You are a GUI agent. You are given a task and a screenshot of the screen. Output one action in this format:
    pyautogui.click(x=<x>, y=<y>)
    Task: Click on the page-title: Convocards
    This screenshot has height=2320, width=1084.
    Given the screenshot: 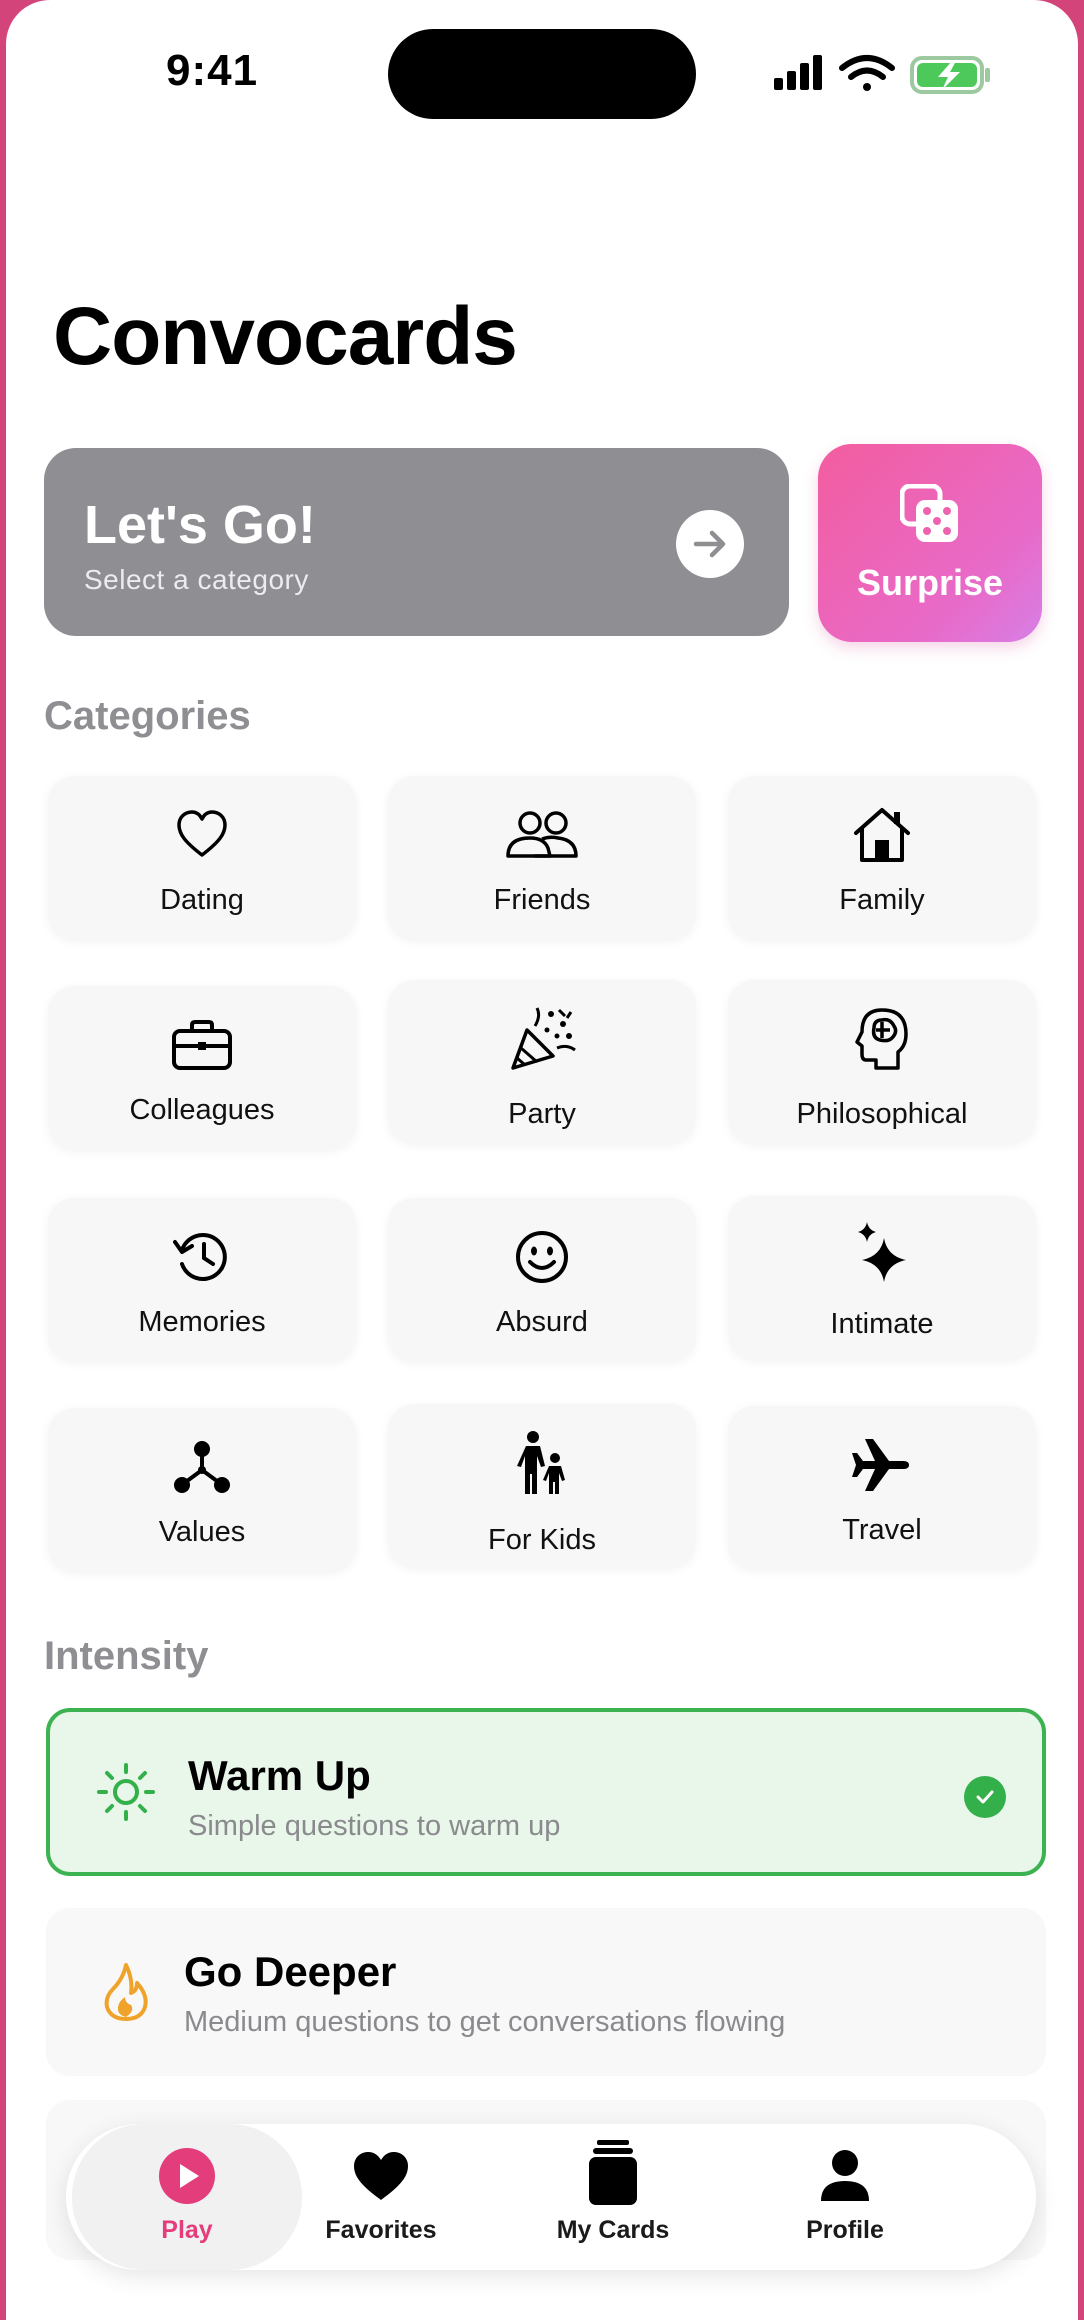 What is the action you would take?
    pyautogui.click(x=285, y=336)
    